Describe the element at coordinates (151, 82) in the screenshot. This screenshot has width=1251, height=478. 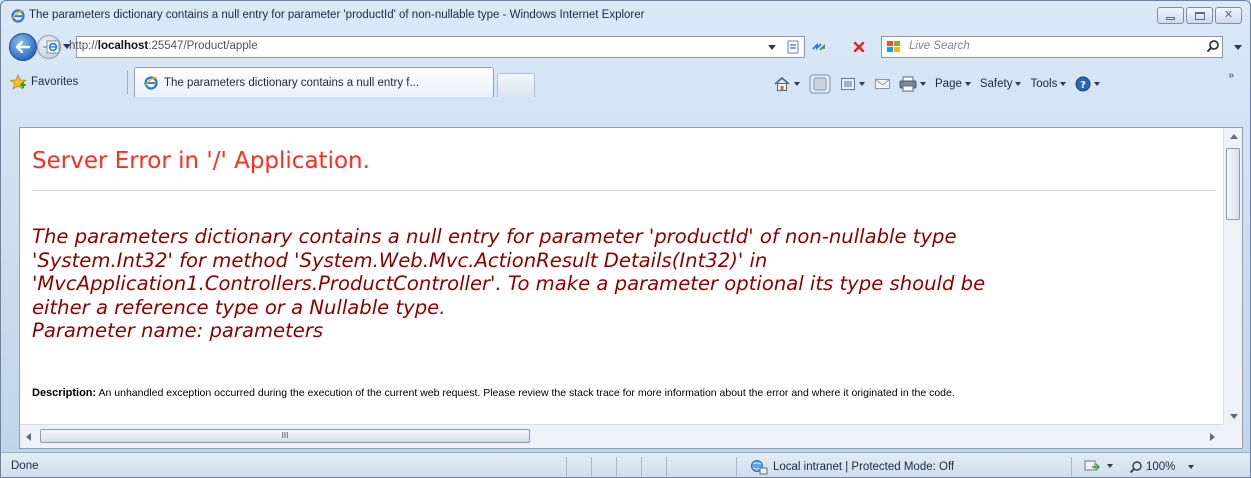
I see `ie-page-icon` at that location.